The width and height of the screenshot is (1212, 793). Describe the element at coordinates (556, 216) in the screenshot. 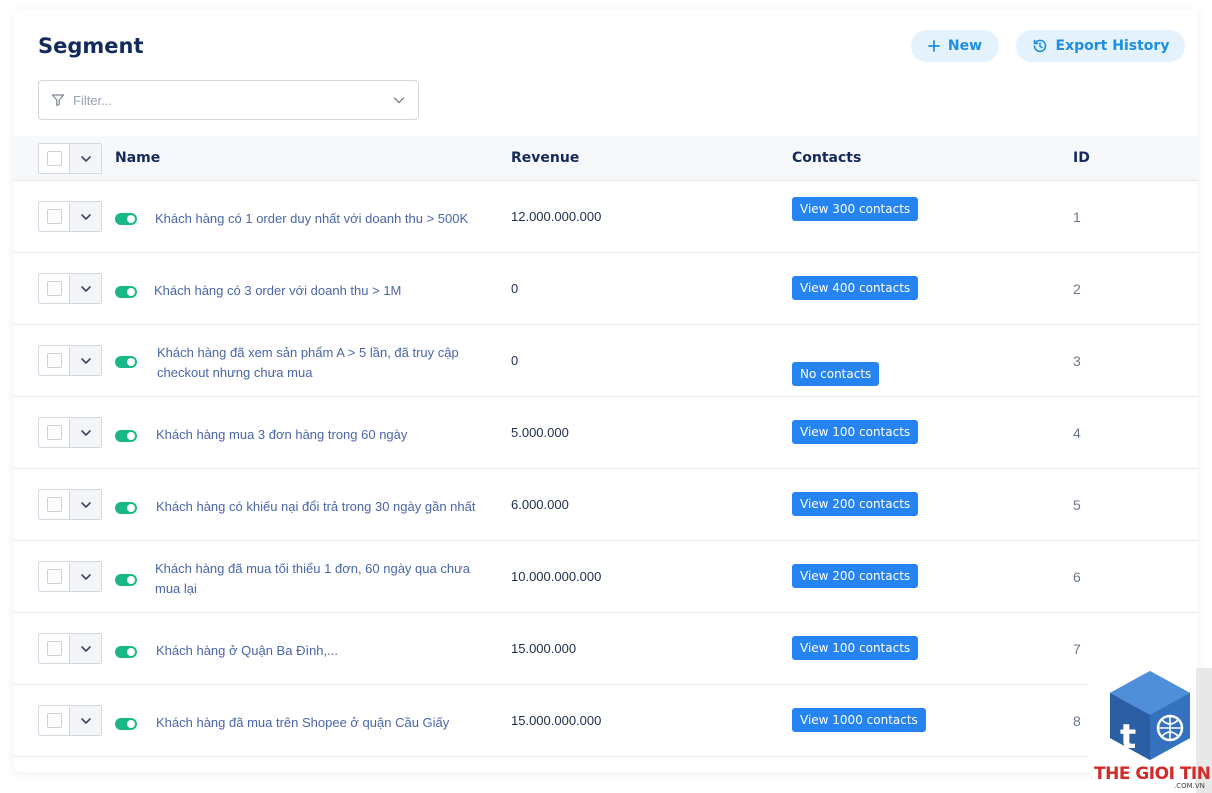

I see `revenue-value: 12.000.000.000` at that location.